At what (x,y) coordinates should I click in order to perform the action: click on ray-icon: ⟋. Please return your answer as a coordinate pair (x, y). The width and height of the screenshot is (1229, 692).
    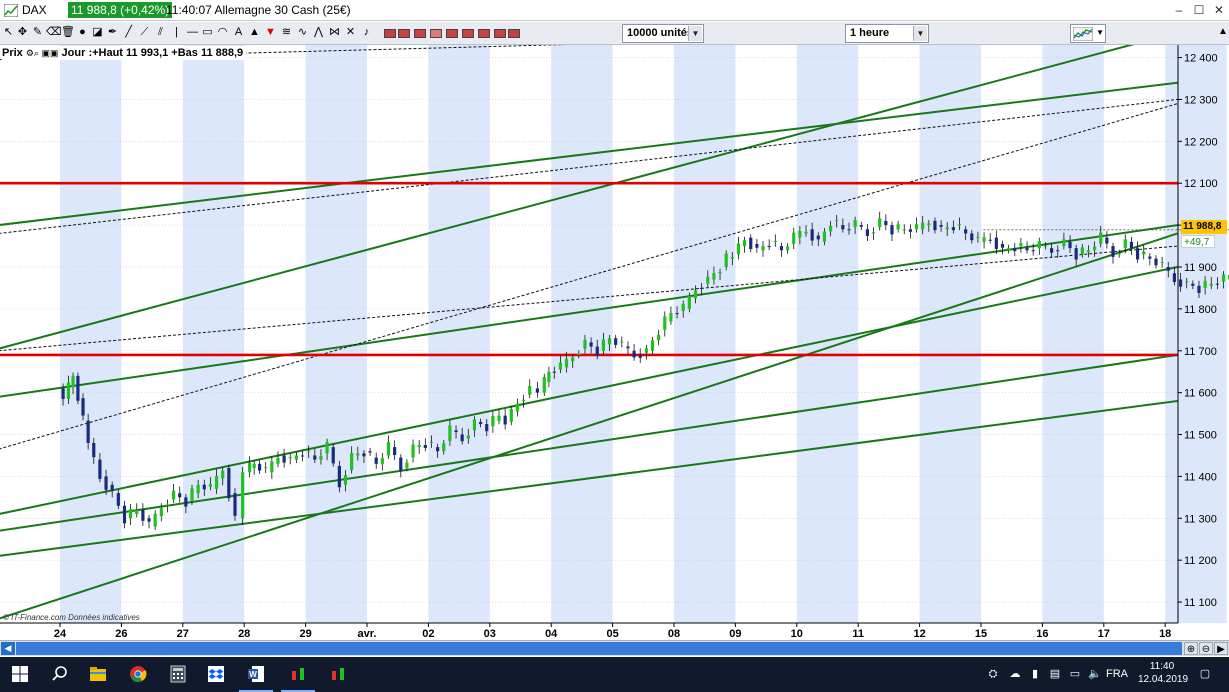
    Looking at the image, I should click on (144, 32).